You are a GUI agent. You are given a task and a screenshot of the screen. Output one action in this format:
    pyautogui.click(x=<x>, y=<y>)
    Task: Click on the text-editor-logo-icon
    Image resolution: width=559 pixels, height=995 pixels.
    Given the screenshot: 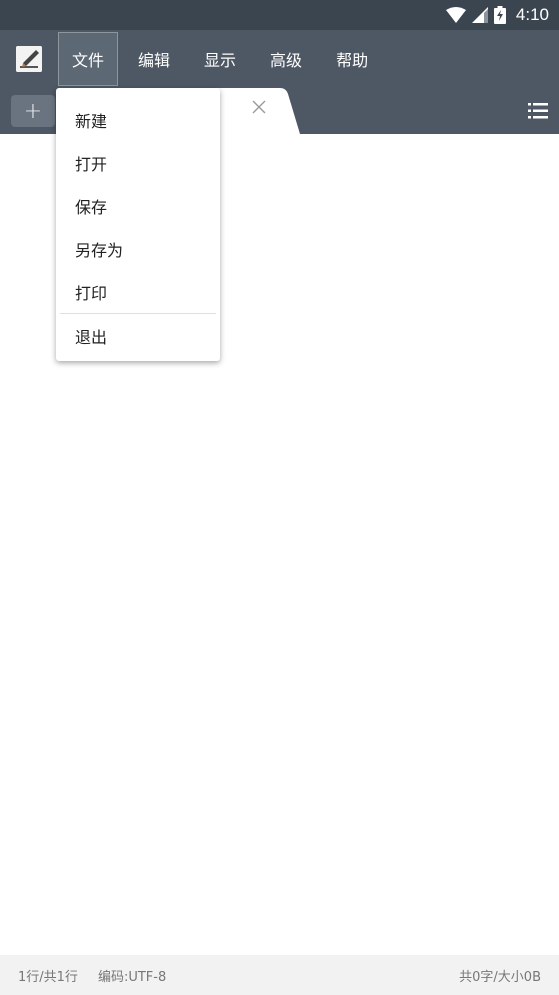 What is the action you would take?
    pyautogui.click(x=29, y=59)
    